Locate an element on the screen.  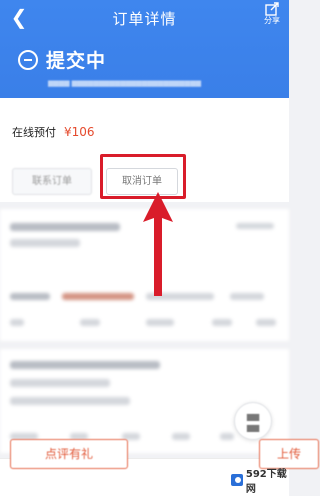
top-bar: ❮ 订单详情 分享 is located at coordinates (144, 18).